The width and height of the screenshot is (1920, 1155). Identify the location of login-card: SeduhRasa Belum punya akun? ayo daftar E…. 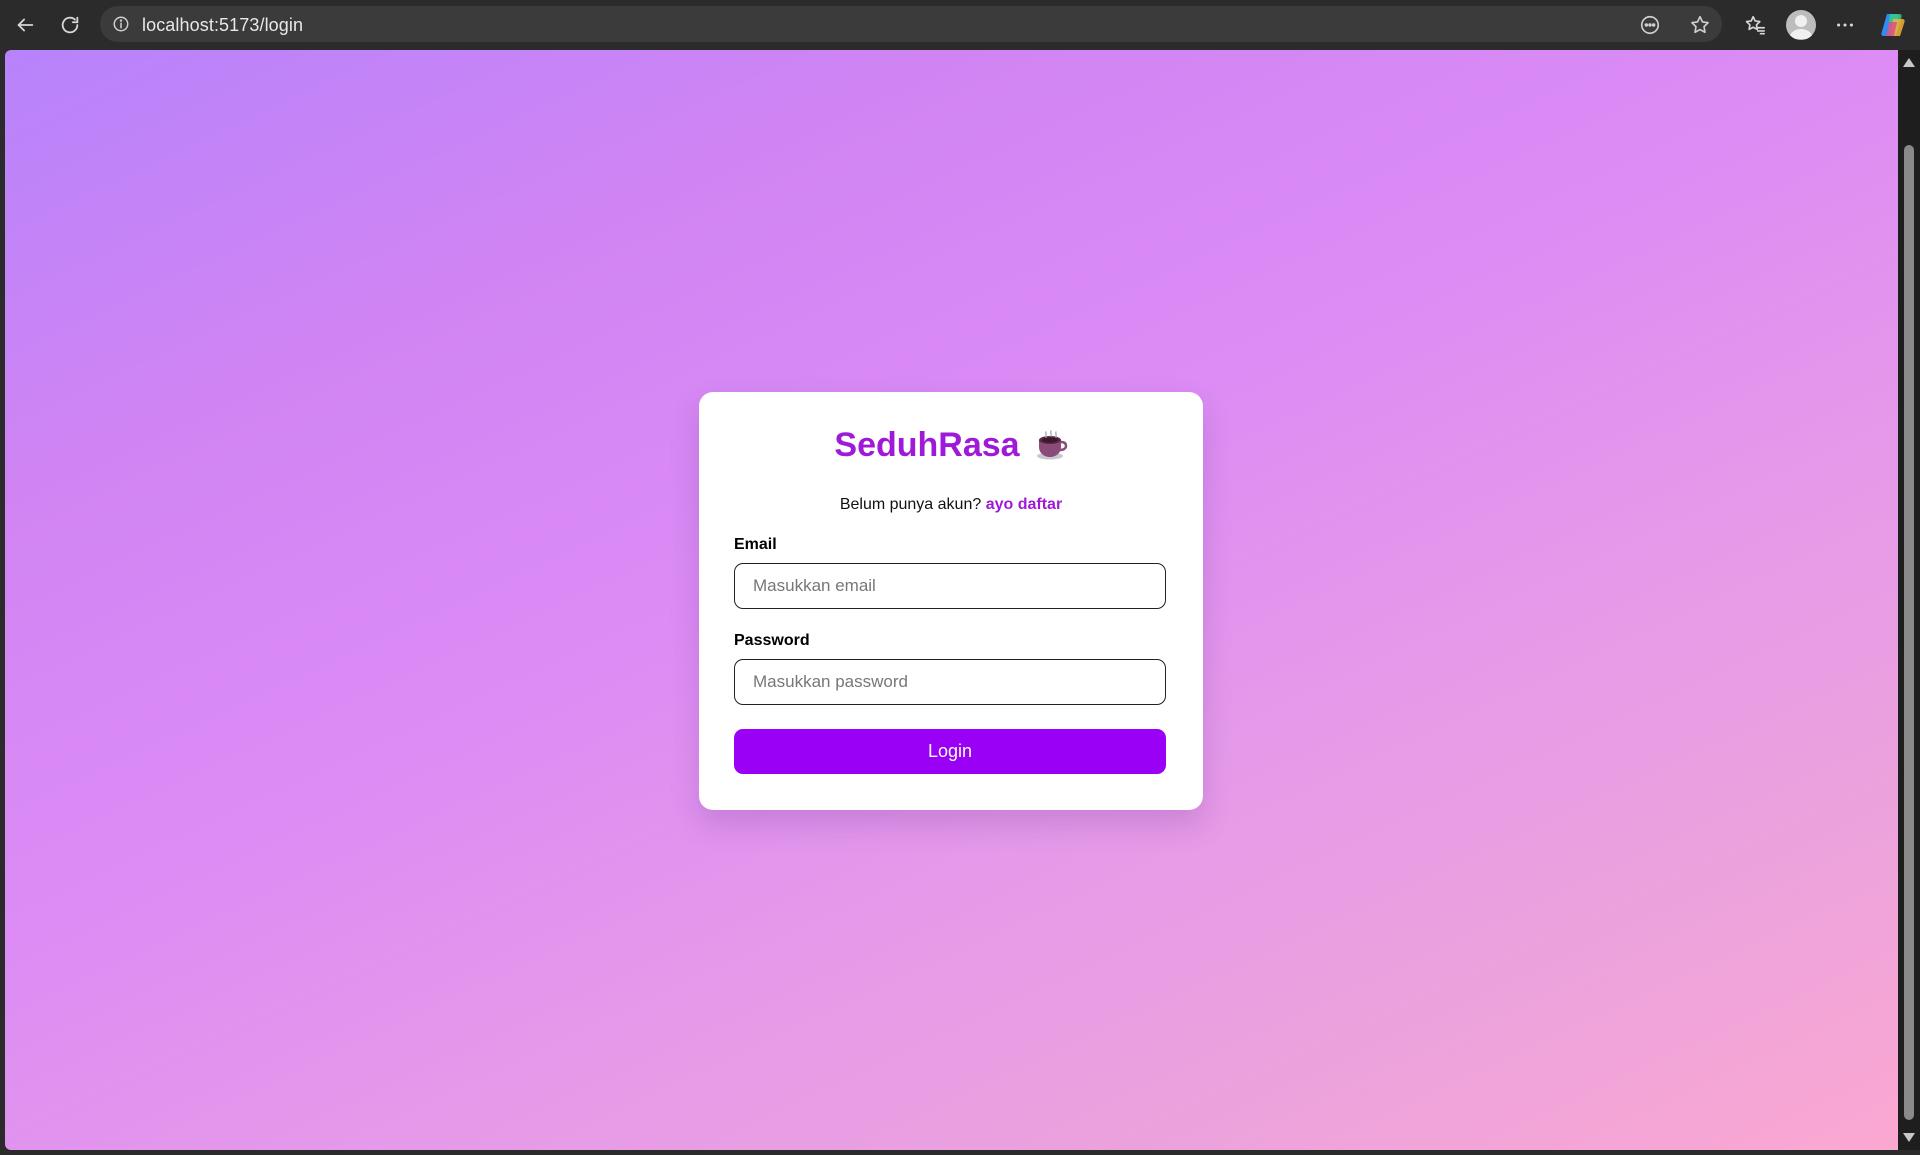
(951, 601).